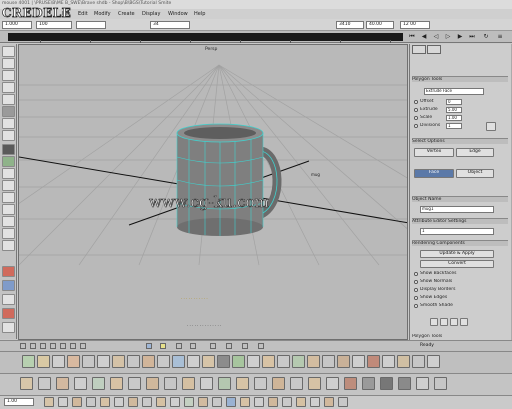  Describe the element at coordinates (444, 322) in the screenshot. I see `refresh-icon` at that location.